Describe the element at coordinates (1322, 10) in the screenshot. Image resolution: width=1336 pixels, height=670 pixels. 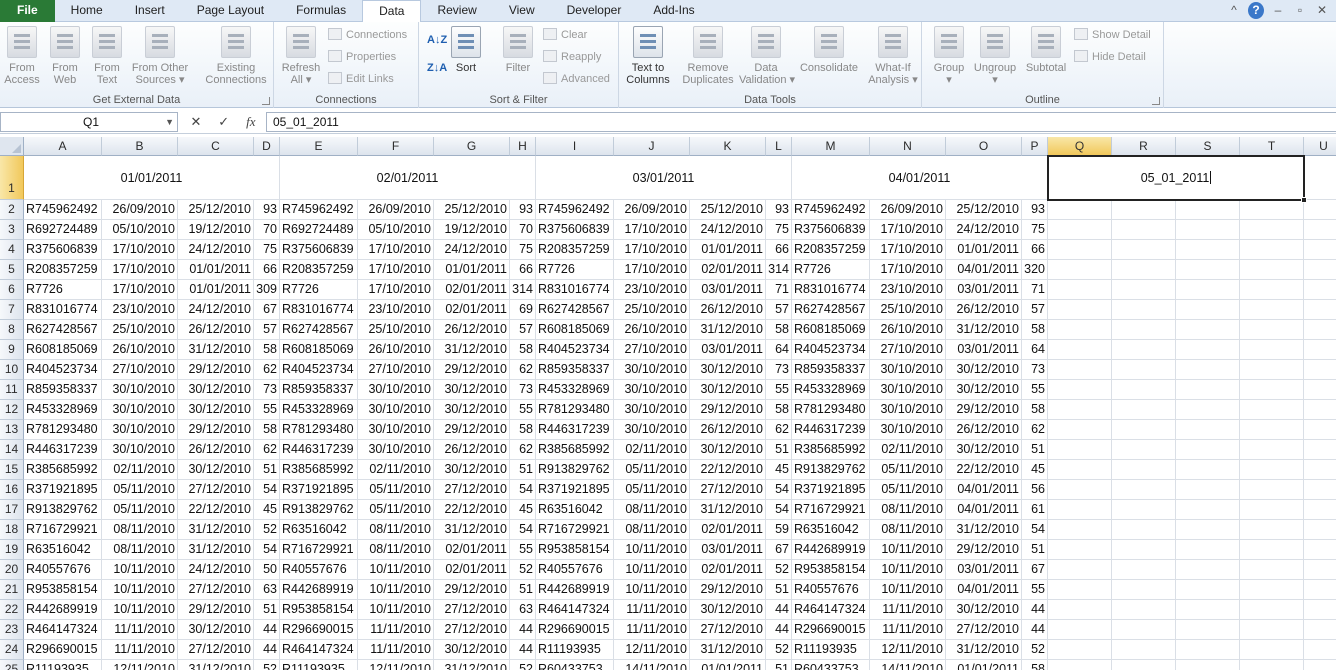
I see `close-icon: ✕` at that location.